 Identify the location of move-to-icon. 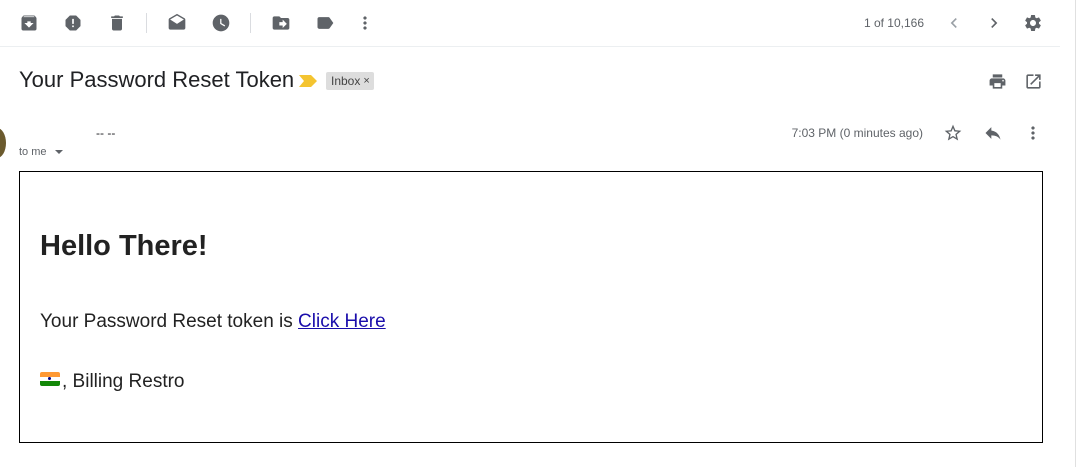
(281, 23).